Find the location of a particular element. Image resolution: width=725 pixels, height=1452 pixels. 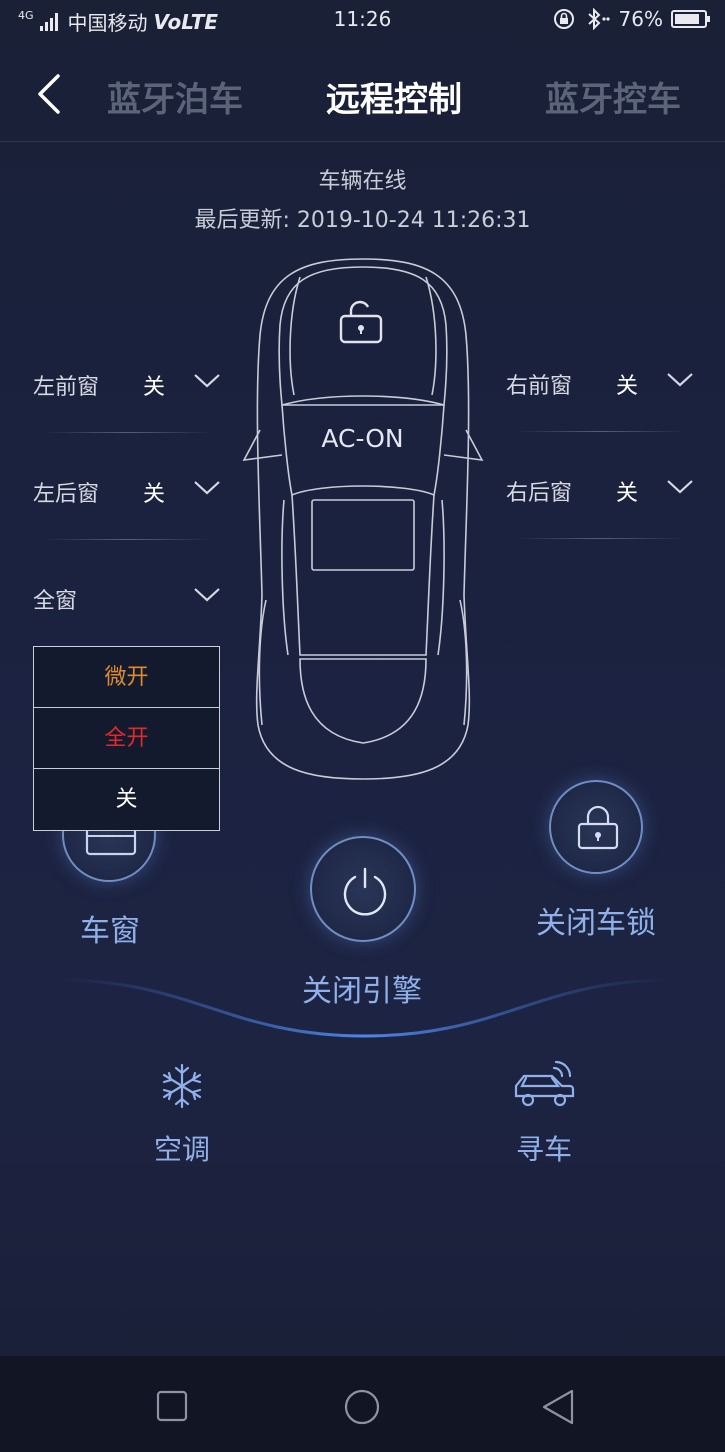

lock-button-label: 关闭车锁 is located at coordinates (596, 923).